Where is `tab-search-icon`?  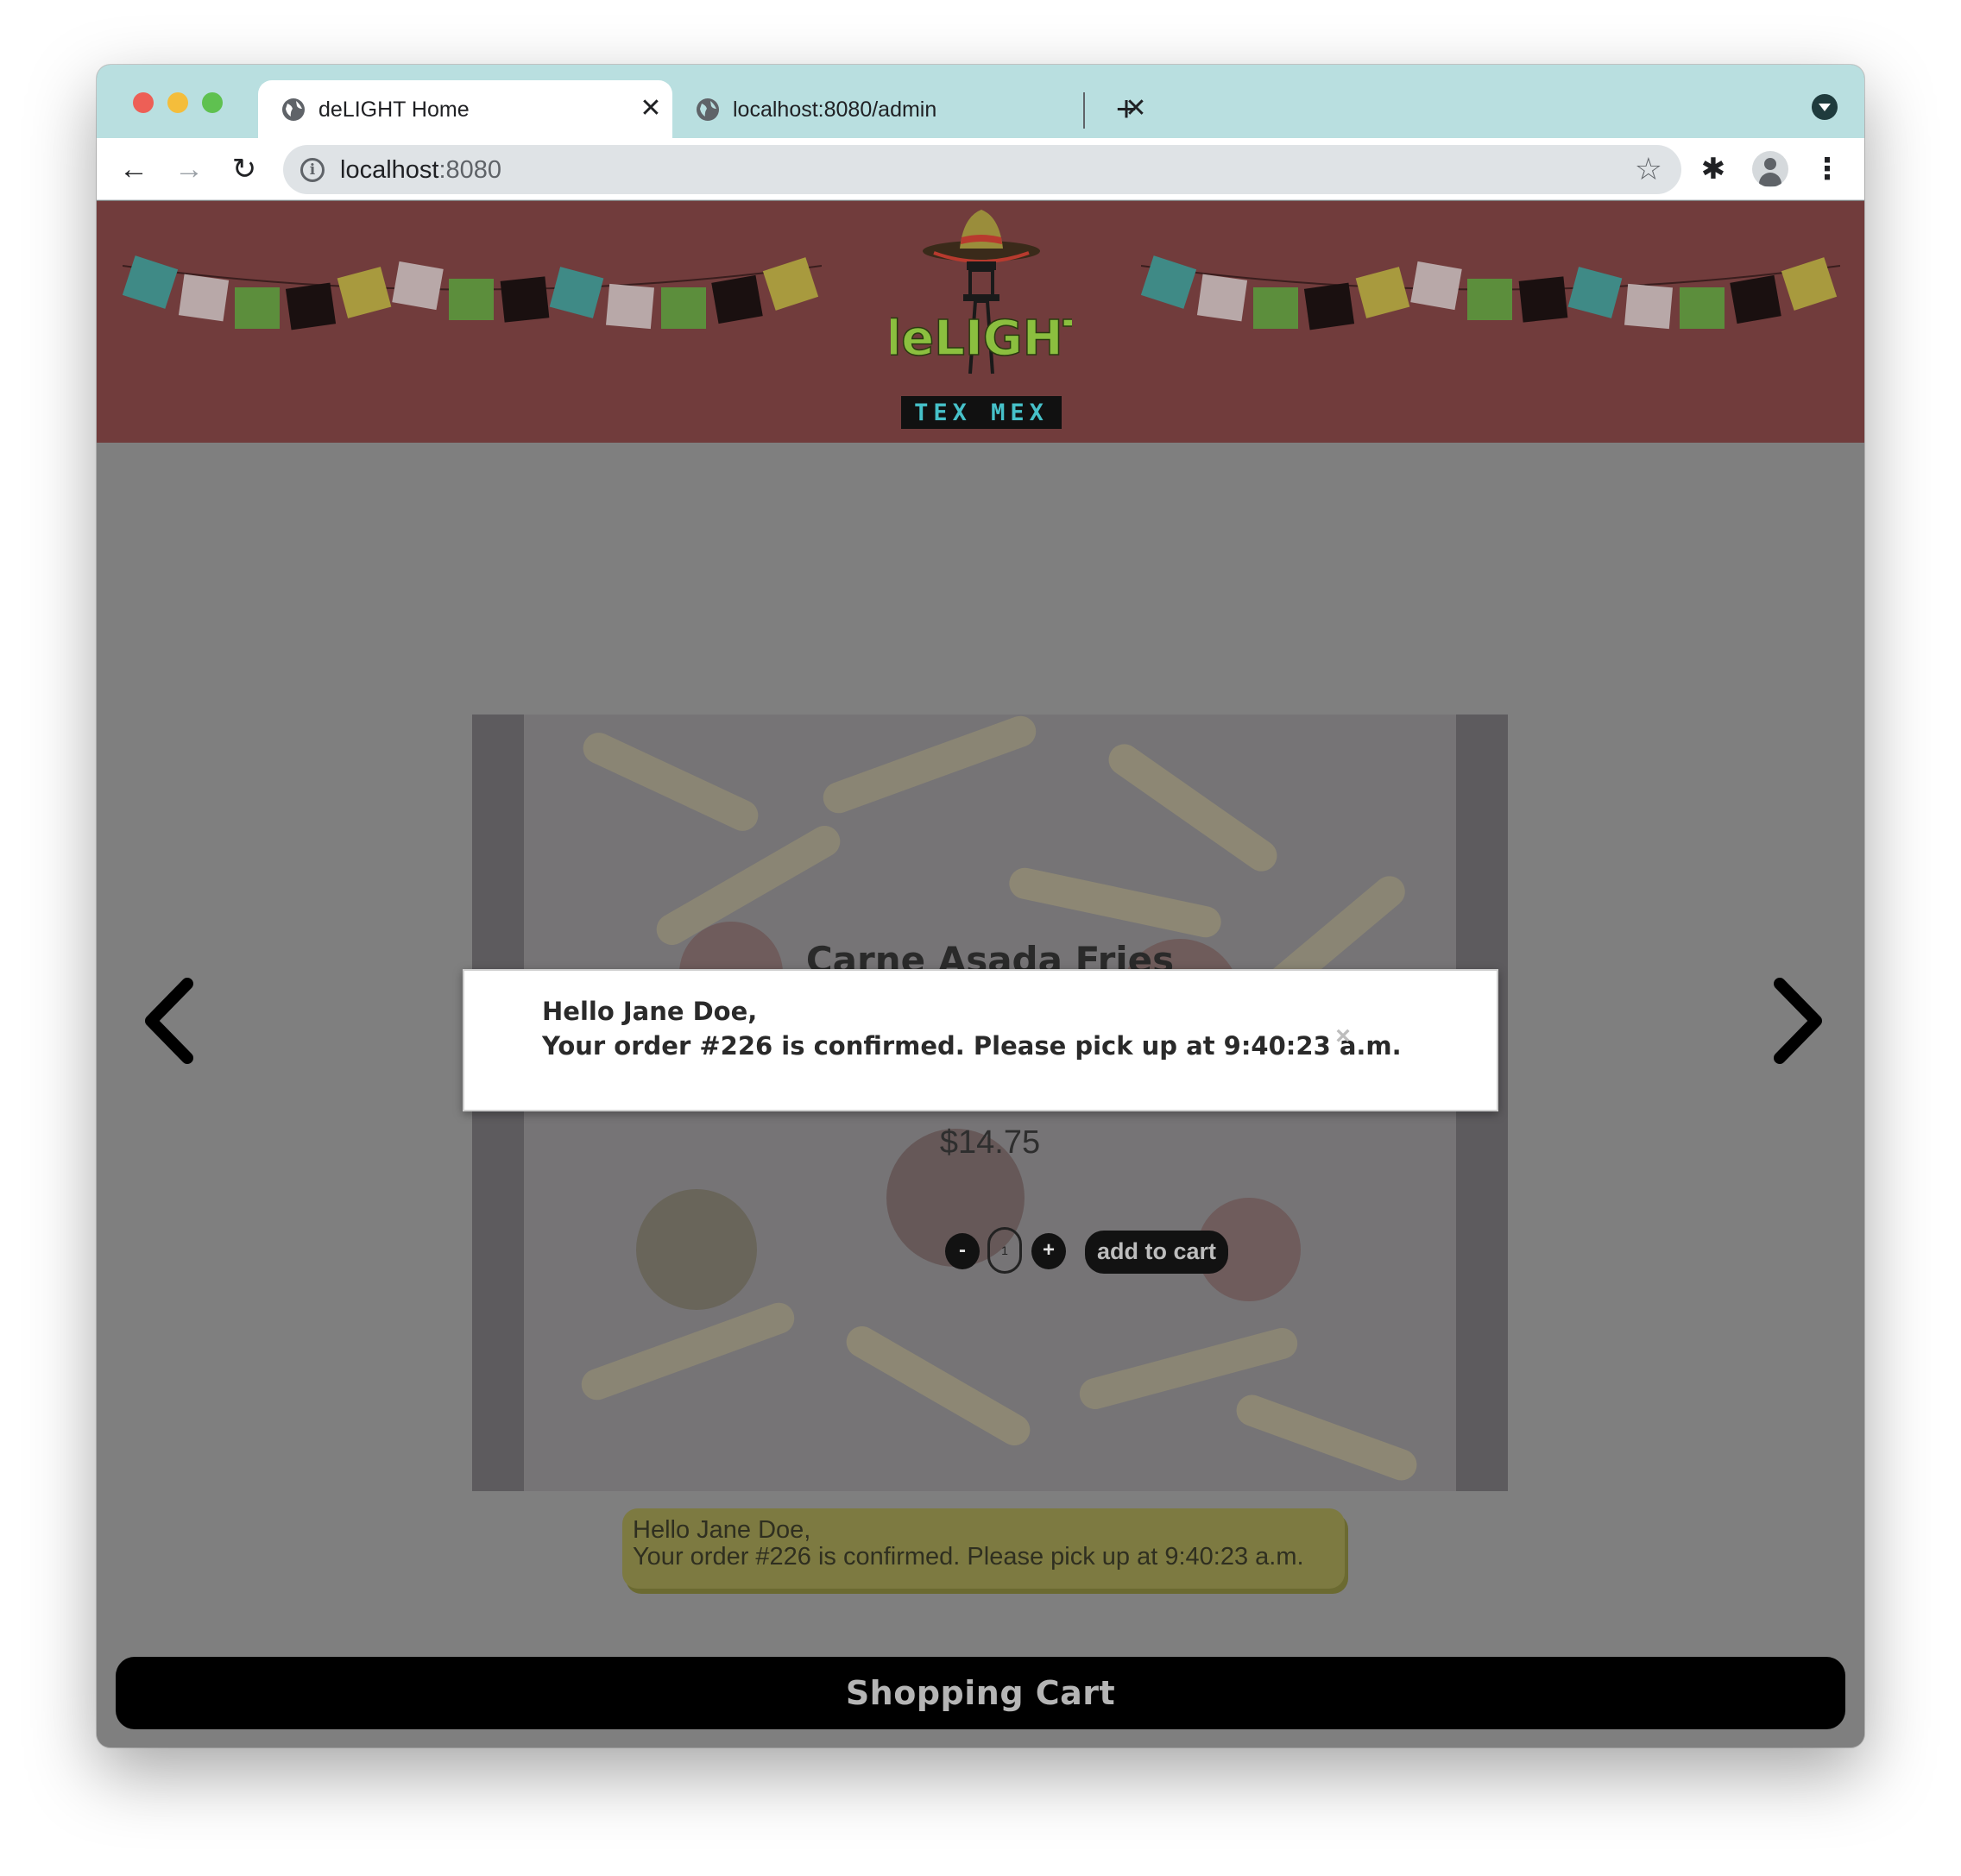
tab-search-icon is located at coordinates (1825, 107).